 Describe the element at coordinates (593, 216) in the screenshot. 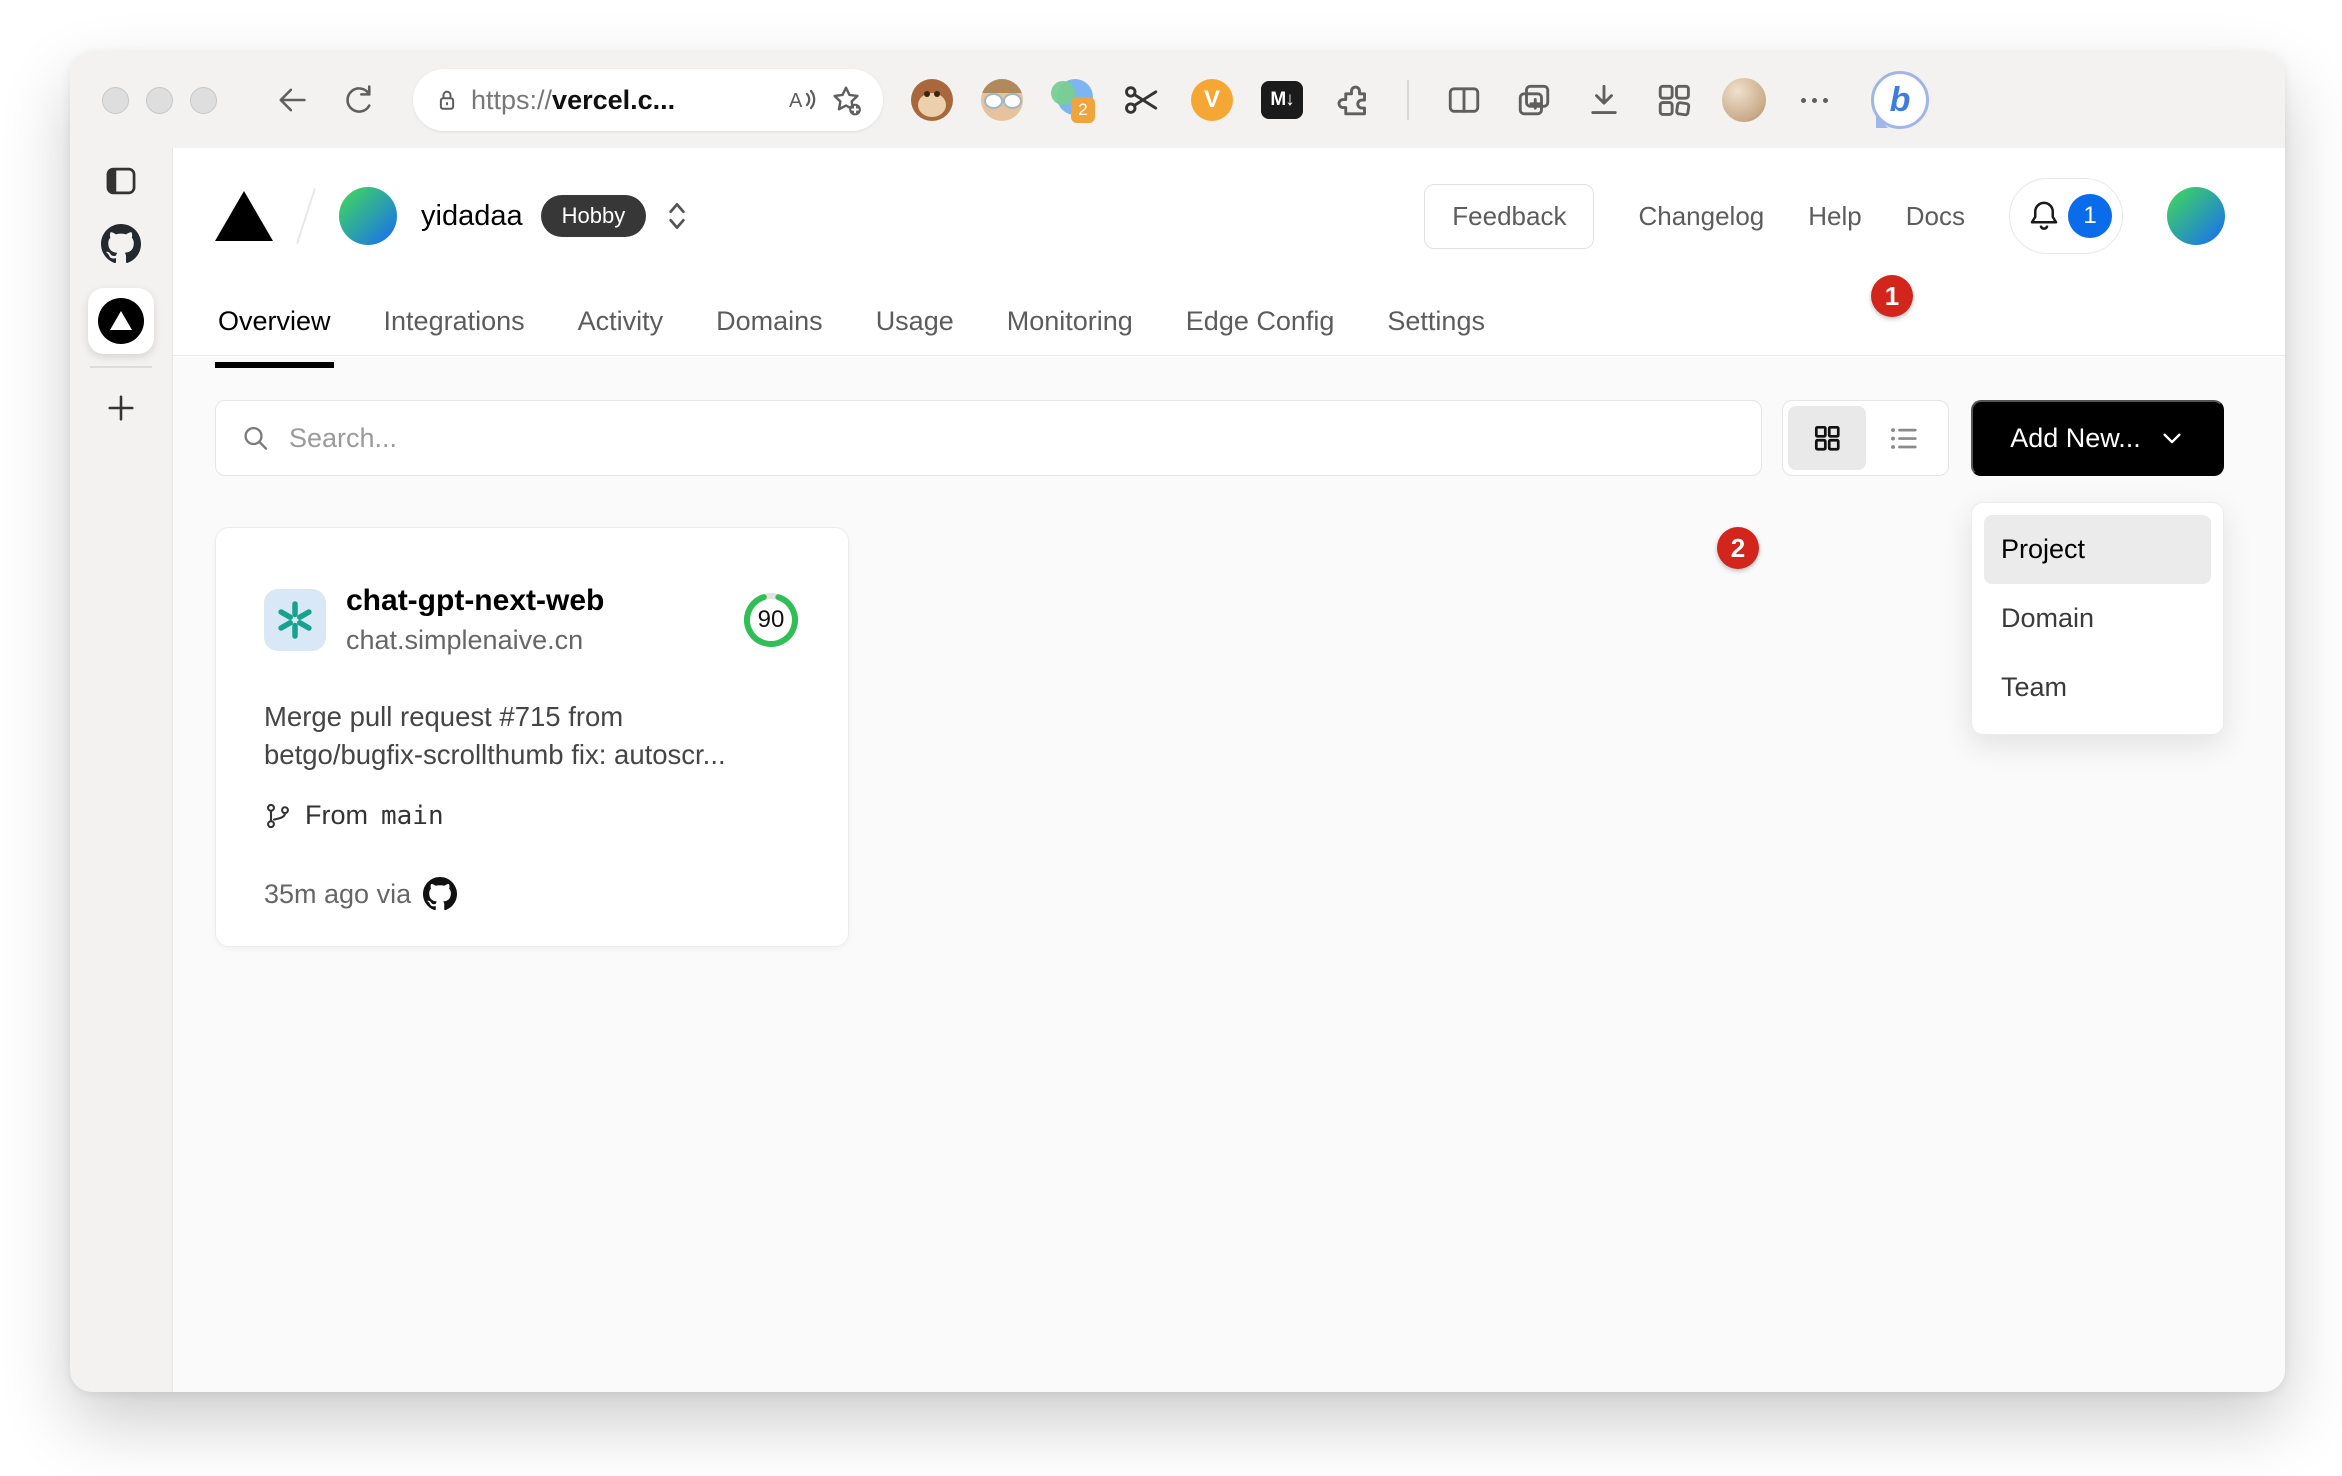

I see `plan-badge: Hobby` at that location.